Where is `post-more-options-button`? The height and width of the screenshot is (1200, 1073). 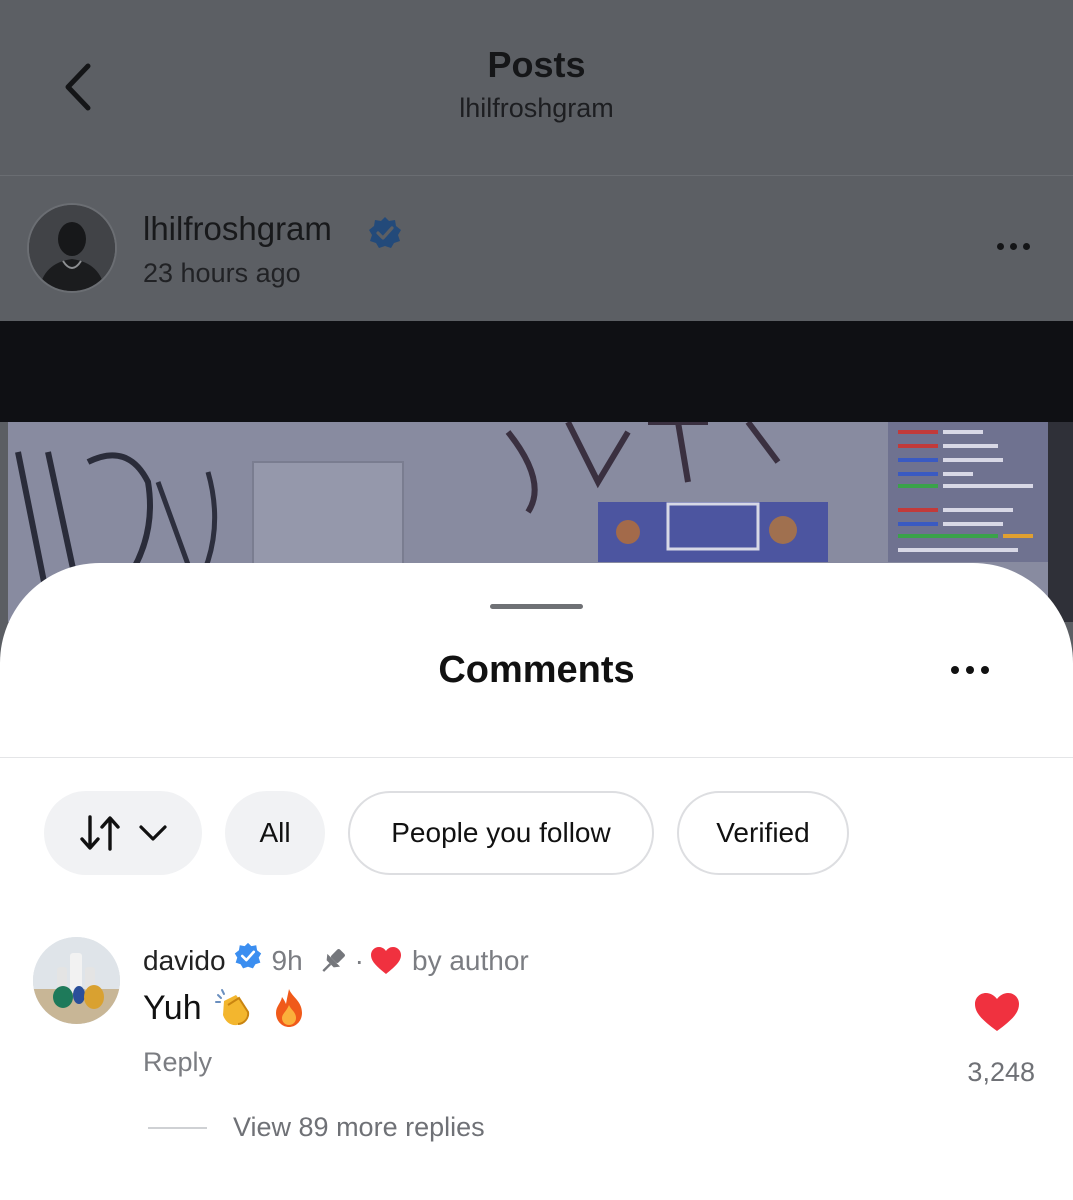
post-more-options-button is located at coordinates (1013, 246).